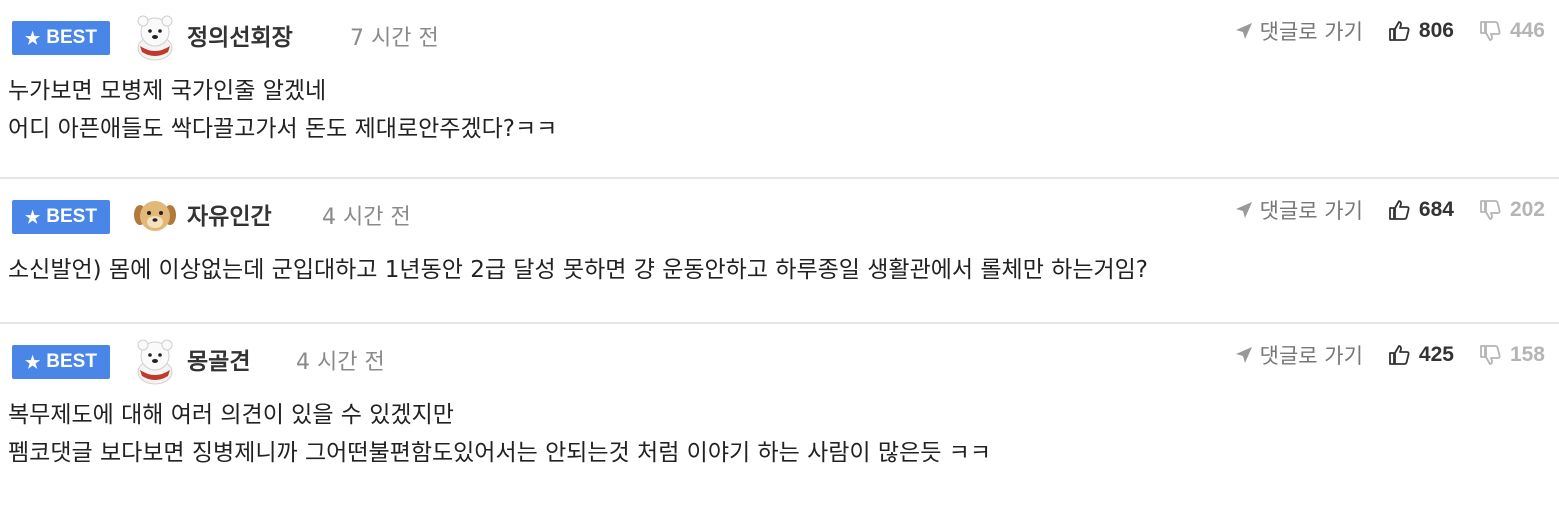 The image size is (1559, 508). Describe the element at coordinates (782, 215) in the screenshot. I see `comment-header: ★ BEST 자유인간 4 시간 전 댓글로 가기 684 202` at that location.